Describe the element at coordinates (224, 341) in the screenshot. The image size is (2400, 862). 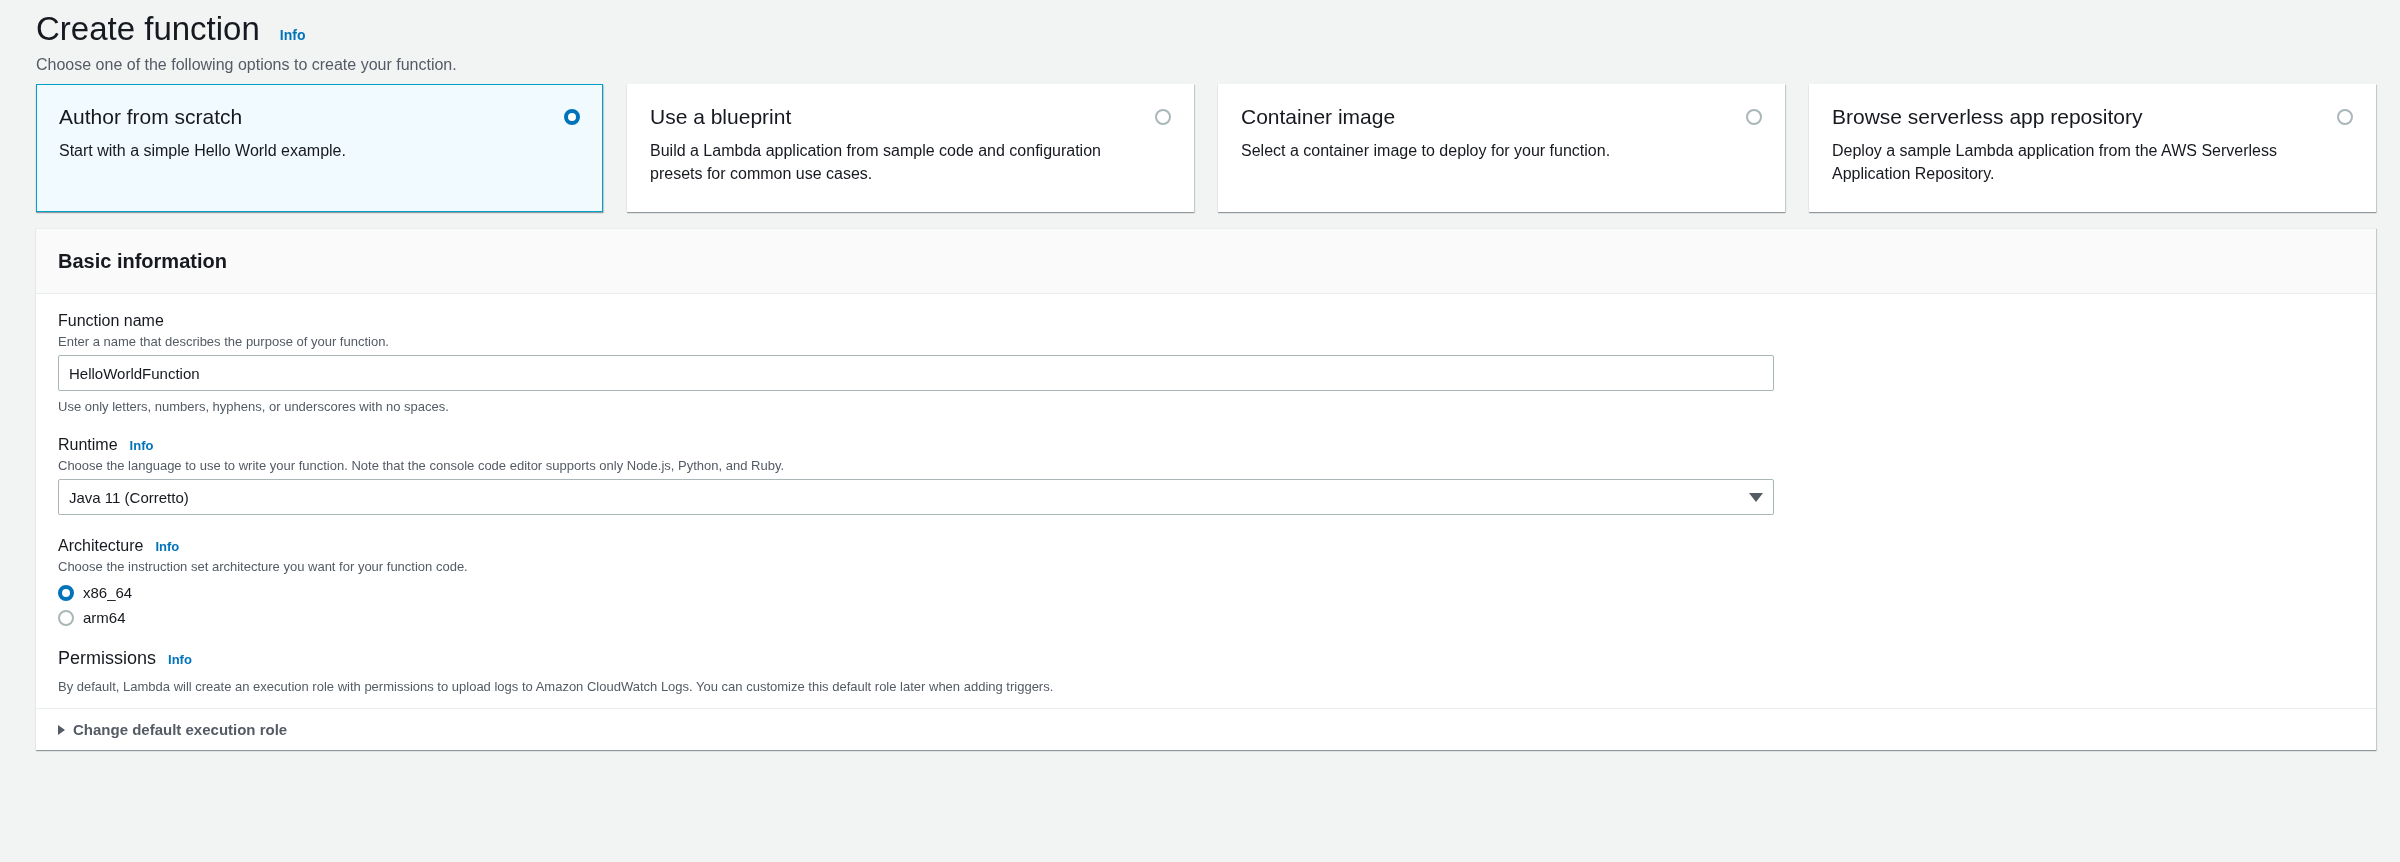
I see `field-description: Enter a name that describes the purpose of your function.` at that location.